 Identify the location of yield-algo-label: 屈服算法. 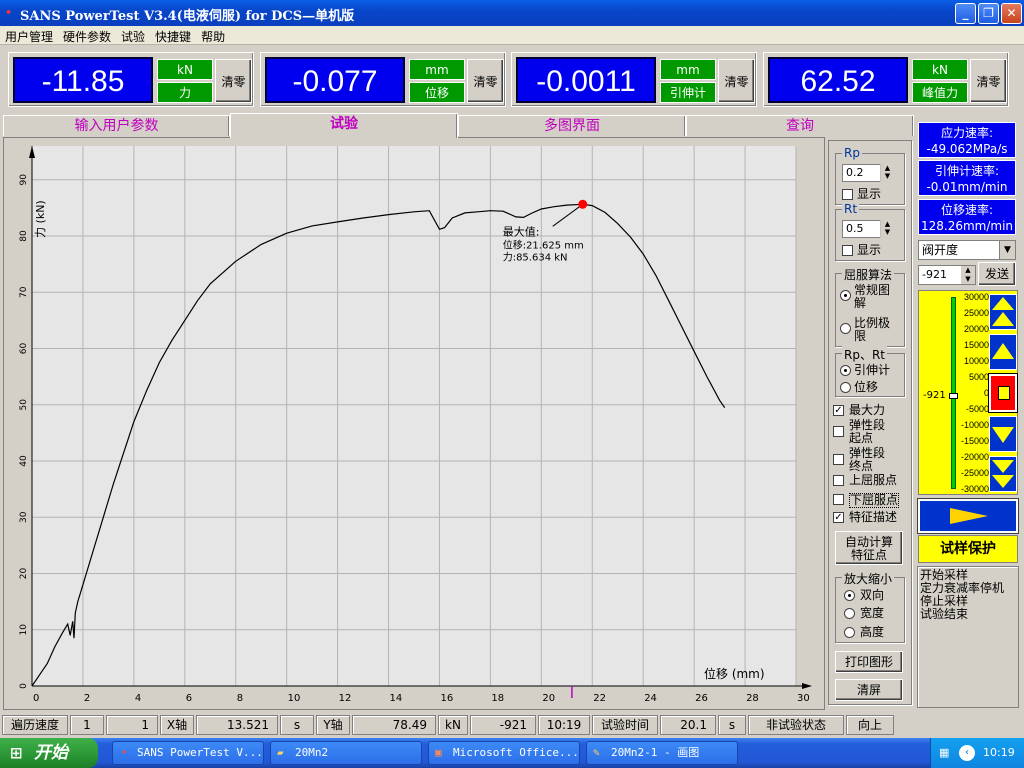
(868, 274).